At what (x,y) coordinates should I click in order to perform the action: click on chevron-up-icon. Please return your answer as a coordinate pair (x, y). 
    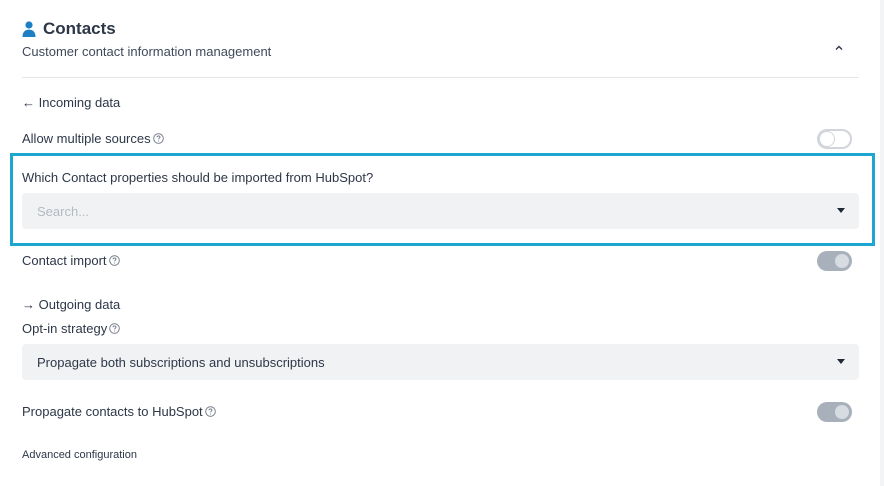
    Looking at the image, I should click on (839, 48).